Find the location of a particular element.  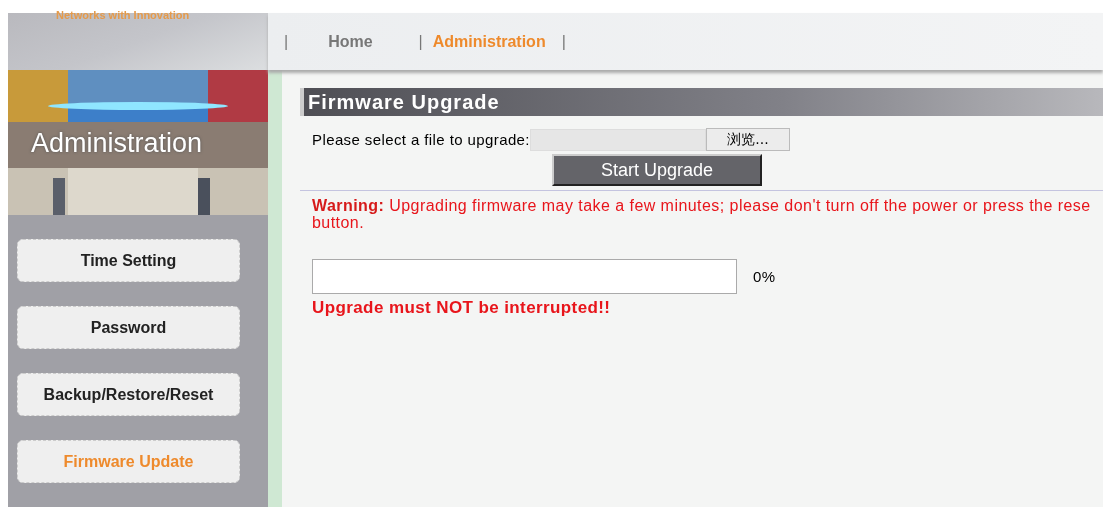

sidebar-item: Password is located at coordinates (128, 327).